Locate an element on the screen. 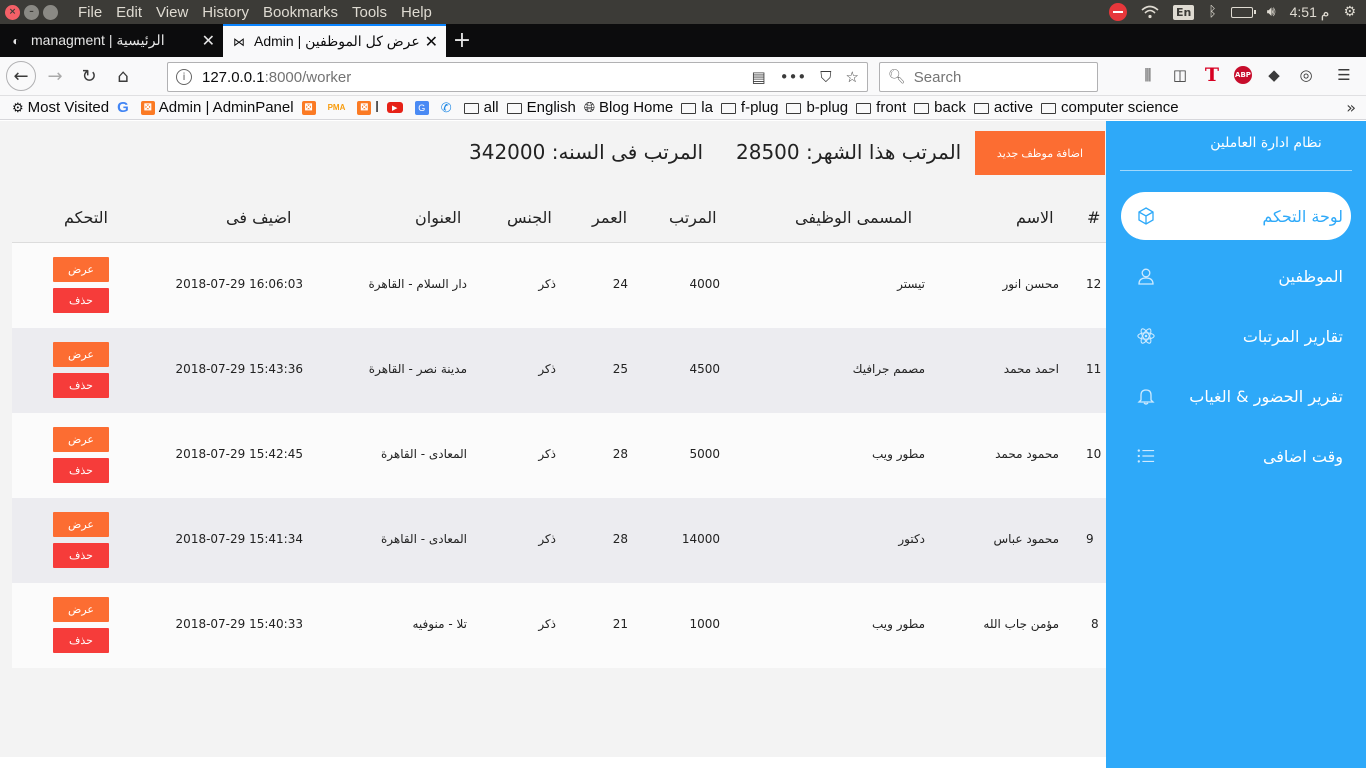 The height and width of the screenshot is (768, 1366). reload-button: ↻ is located at coordinates (89, 76).